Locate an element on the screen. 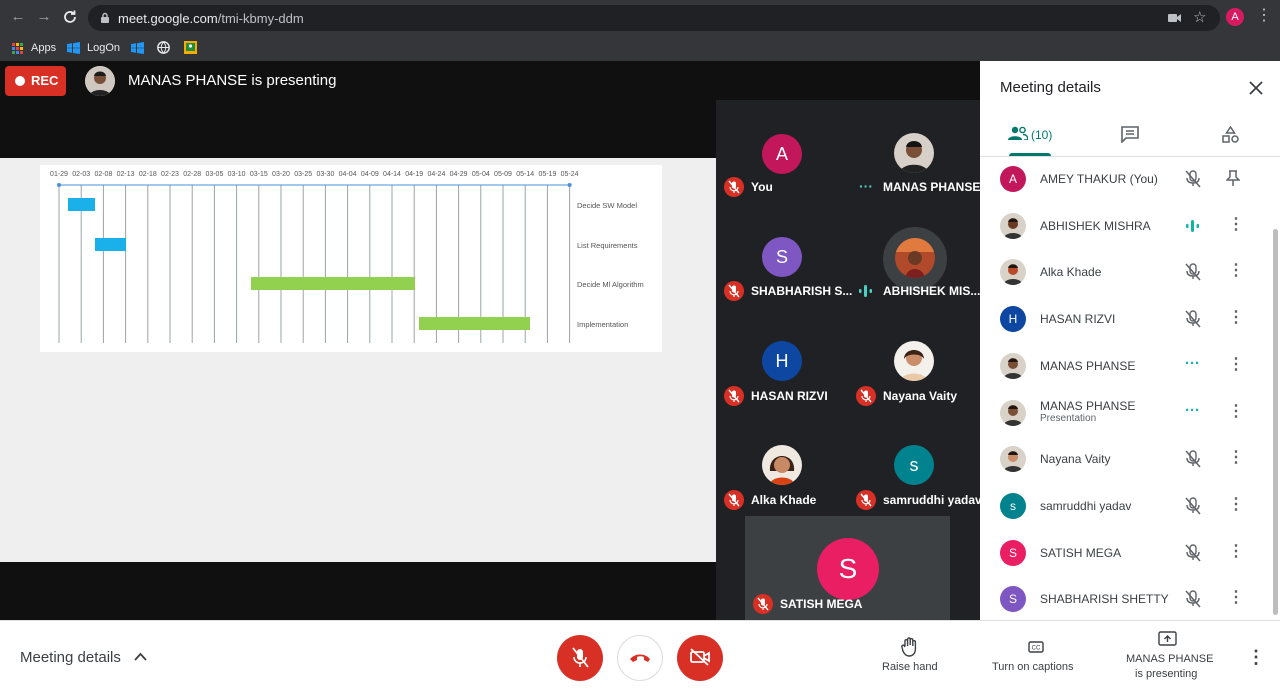 The height and width of the screenshot is (694, 1280). url-text: meet.google.com/tmi-kbmy-ddm is located at coordinates (211, 18).